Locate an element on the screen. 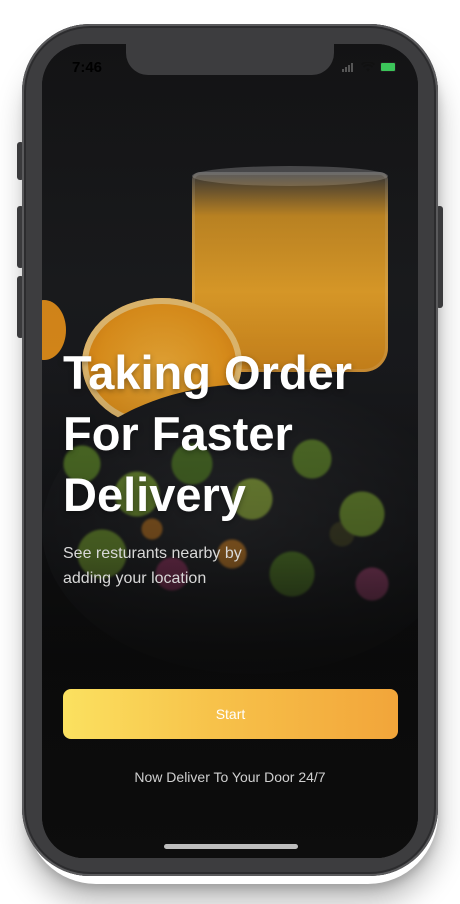 This screenshot has width=460, height=904. status-icons is located at coordinates (369, 67).